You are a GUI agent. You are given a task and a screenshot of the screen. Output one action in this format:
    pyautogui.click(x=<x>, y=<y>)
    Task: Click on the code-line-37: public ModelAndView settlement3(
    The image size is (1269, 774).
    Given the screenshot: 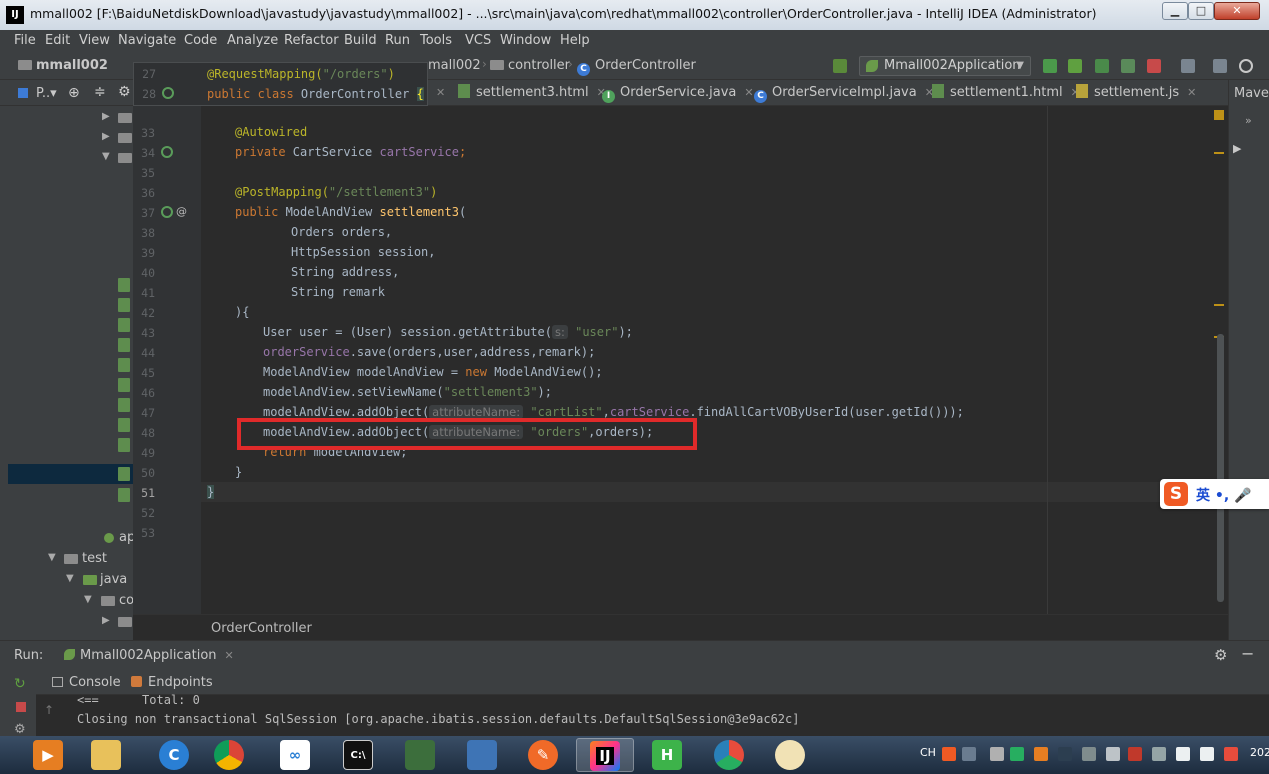 What is the action you would take?
    pyautogui.click(x=350, y=212)
    